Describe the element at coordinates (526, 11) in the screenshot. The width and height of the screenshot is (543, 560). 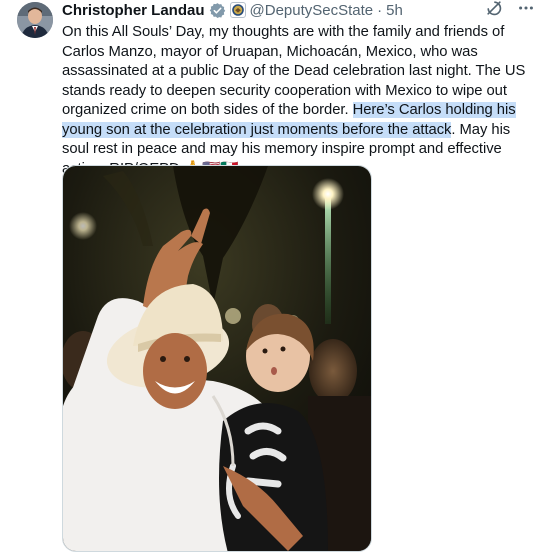
I see `more-options-icon` at that location.